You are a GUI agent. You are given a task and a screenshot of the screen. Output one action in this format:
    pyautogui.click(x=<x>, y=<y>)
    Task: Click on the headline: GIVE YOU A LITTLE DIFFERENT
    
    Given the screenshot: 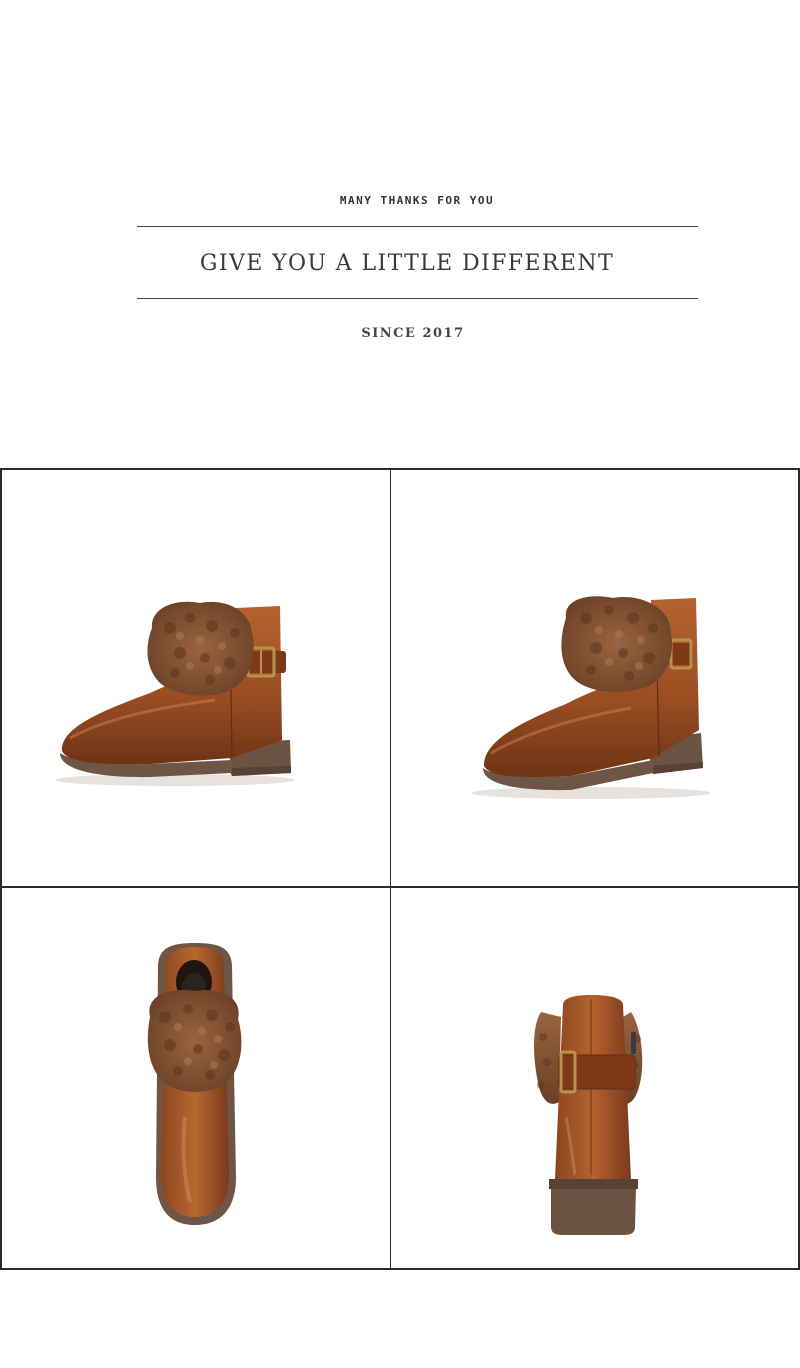 What is the action you would take?
    pyautogui.click(x=407, y=263)
    